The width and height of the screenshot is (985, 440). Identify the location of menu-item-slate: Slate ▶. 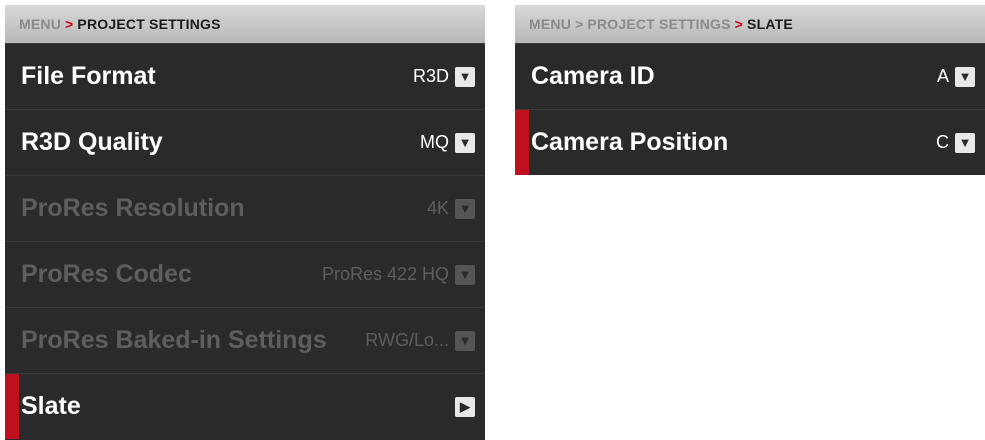
(245, 406).